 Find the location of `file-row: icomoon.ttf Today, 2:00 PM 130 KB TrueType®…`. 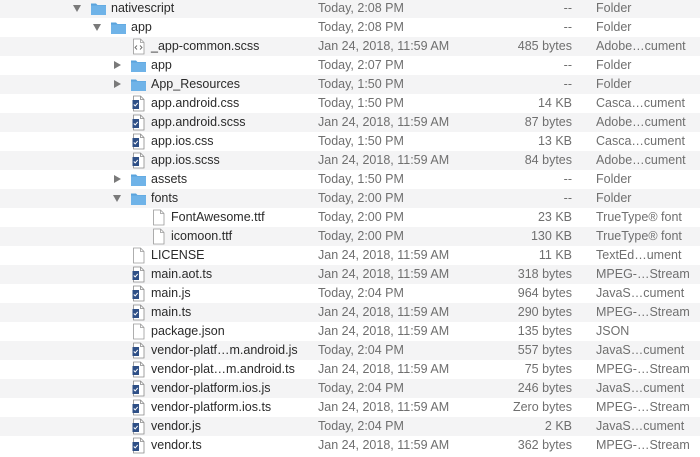

file-row: icomoon.ttf Today, 2:00 PM 130 KB TrueType®… is located at coordinates (350, 236).